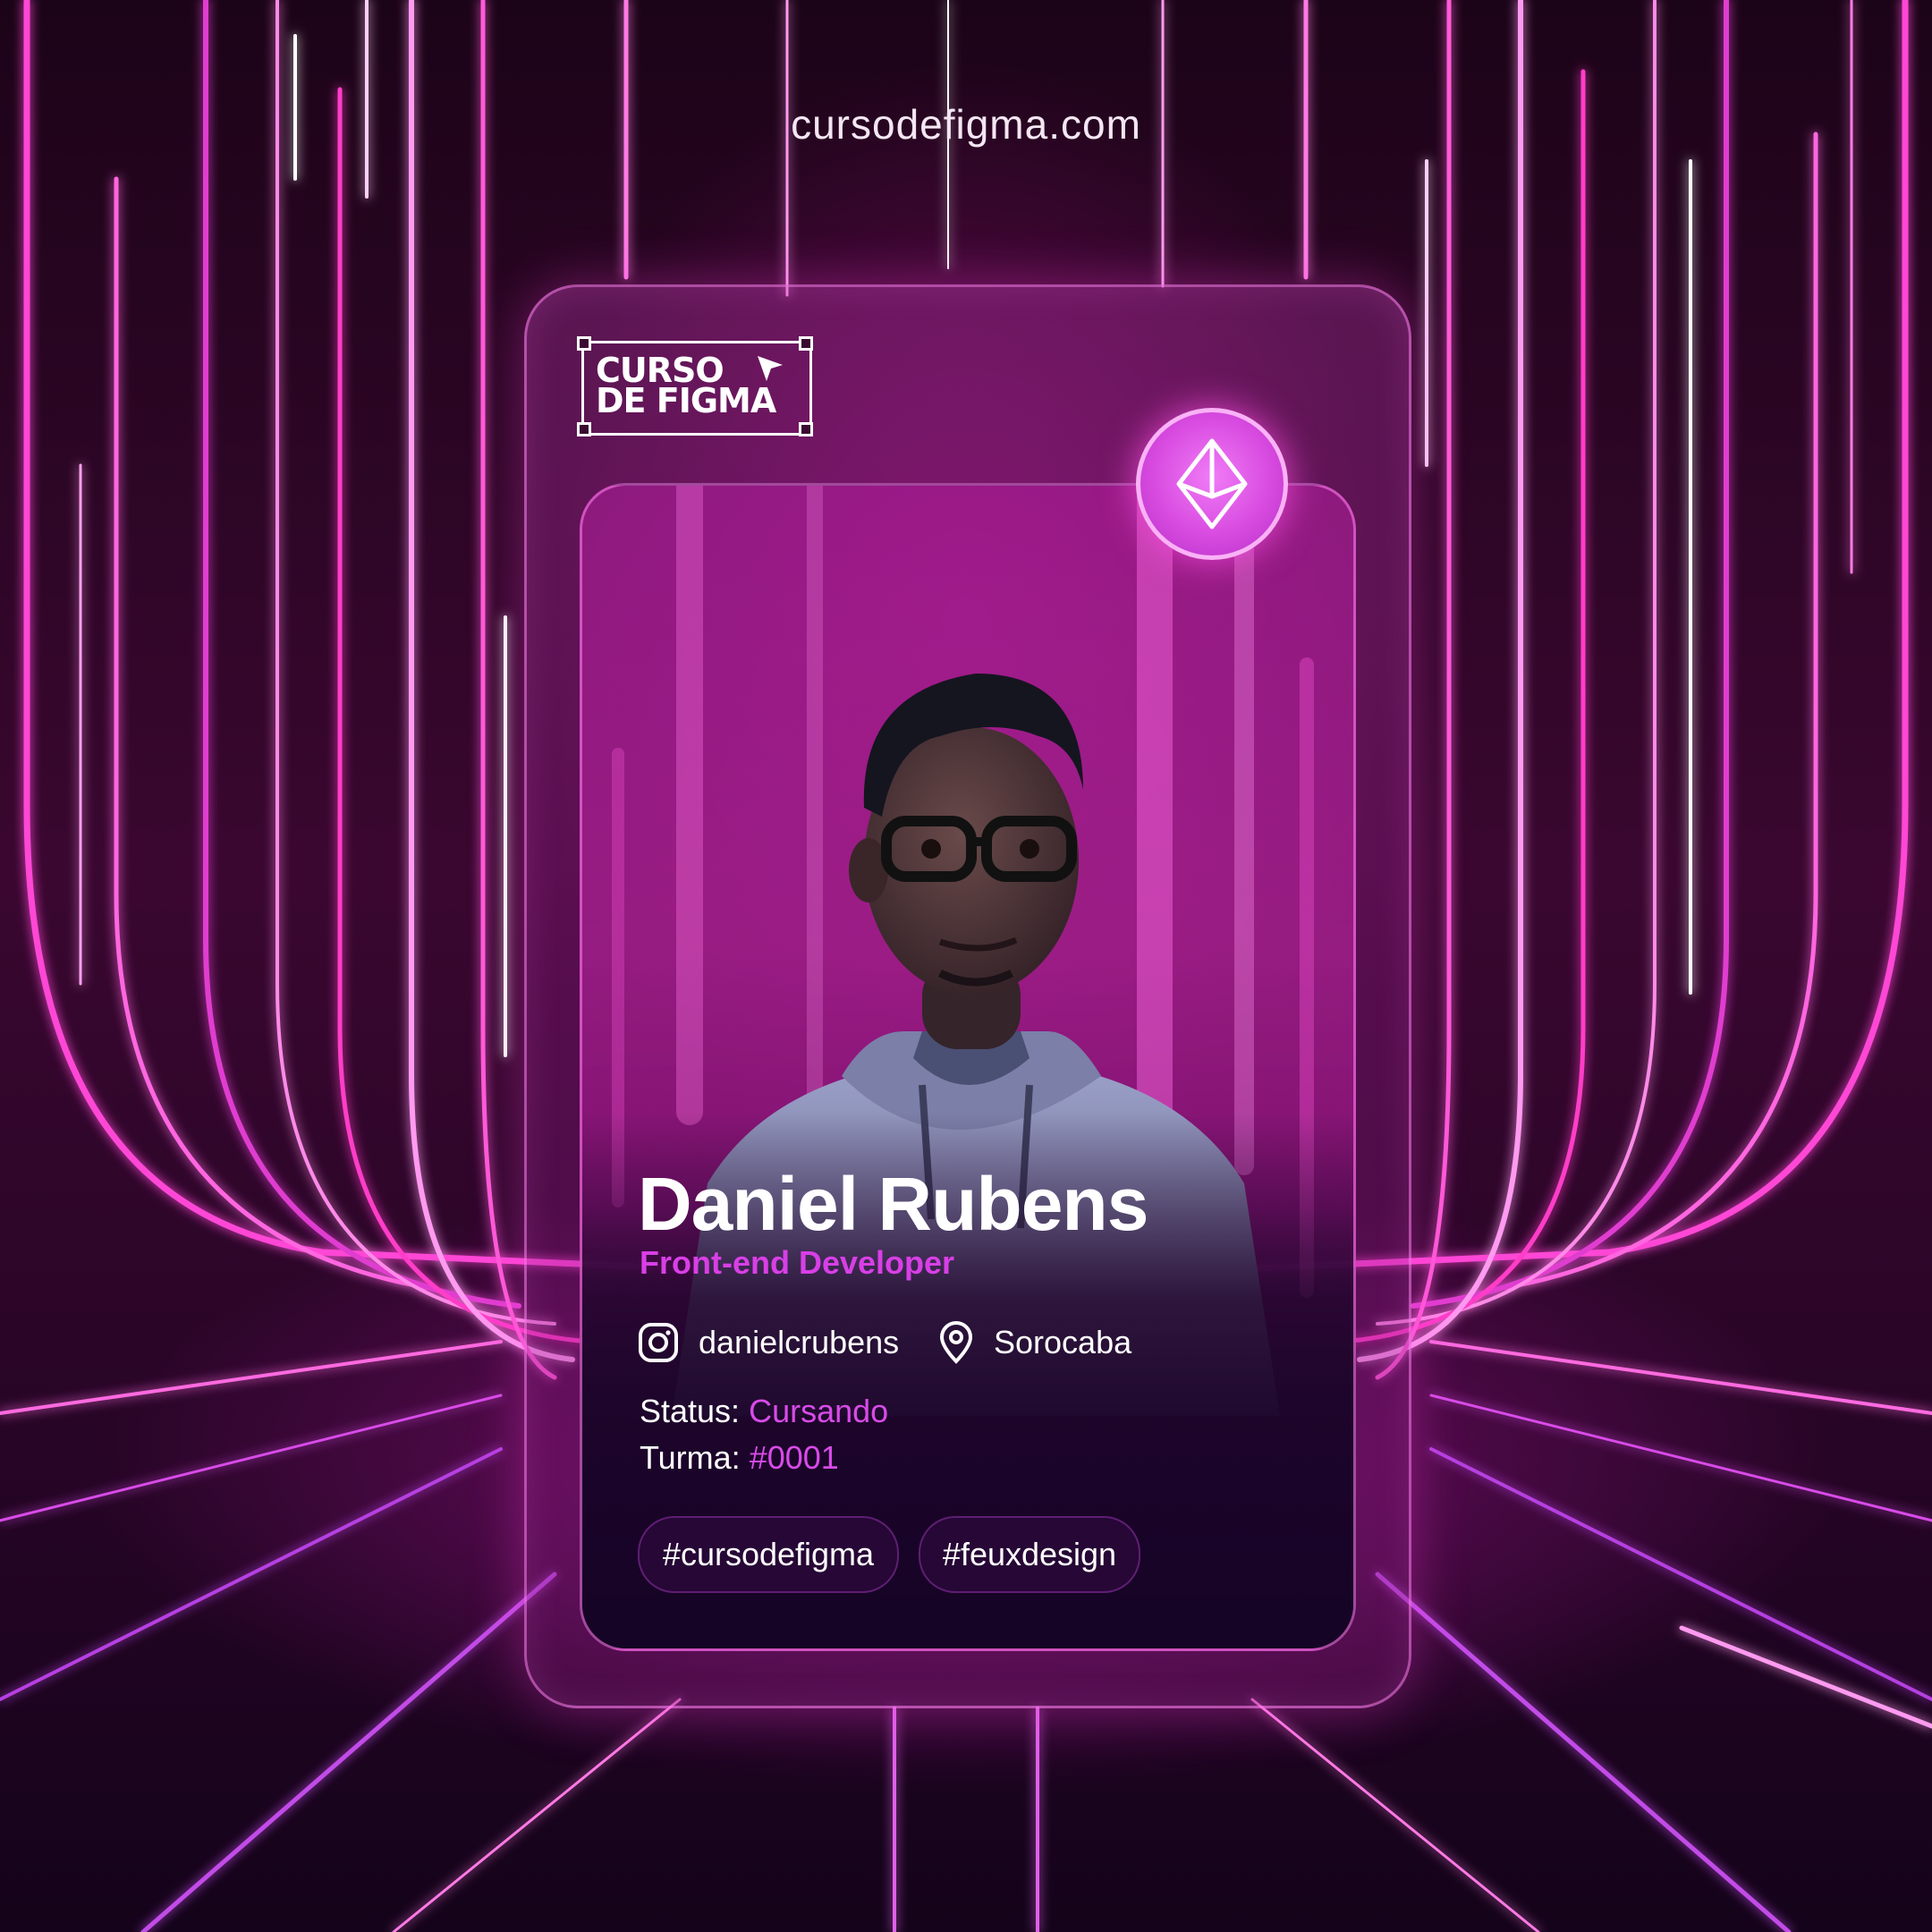 Image resolution: width=1932 pixels, height=1932 pixels. What do you see at coordinates (1029, 1554) in the screenshot?
I see `hashtag-chip: #feuxdesign` at bounding box center [1029, 1554].